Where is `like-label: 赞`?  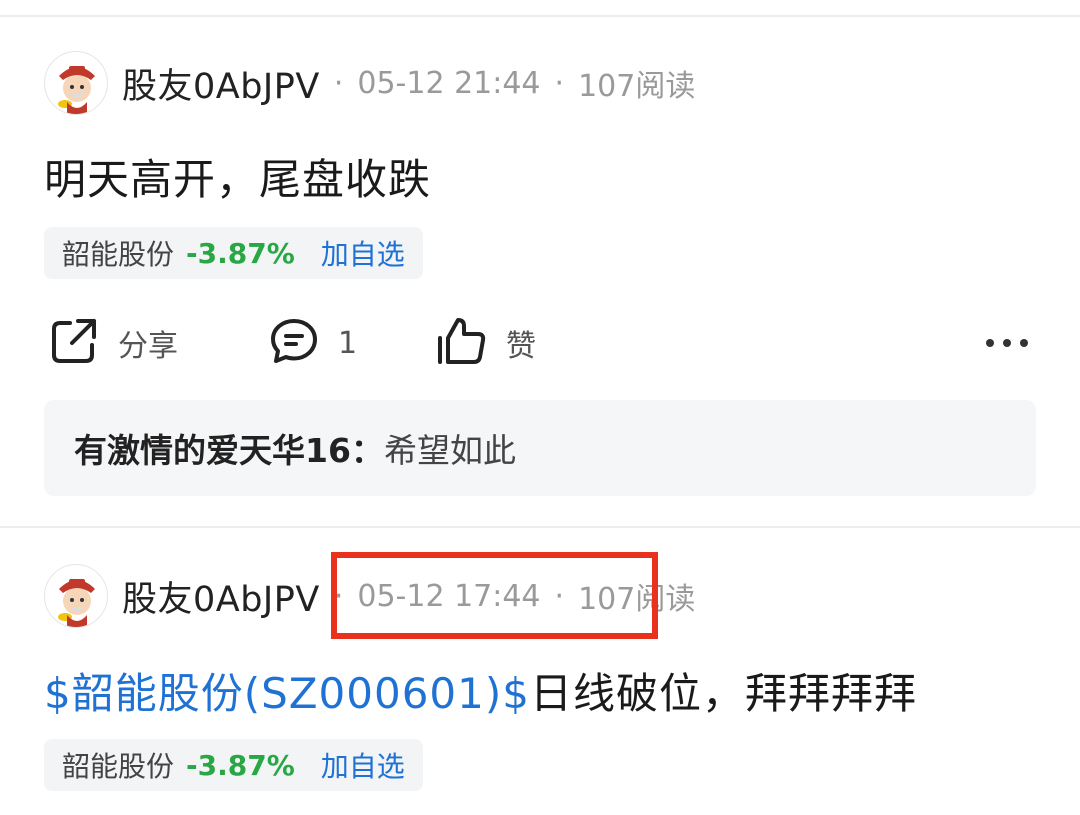 like-label: 赞 is located at coordinates (521, 346).